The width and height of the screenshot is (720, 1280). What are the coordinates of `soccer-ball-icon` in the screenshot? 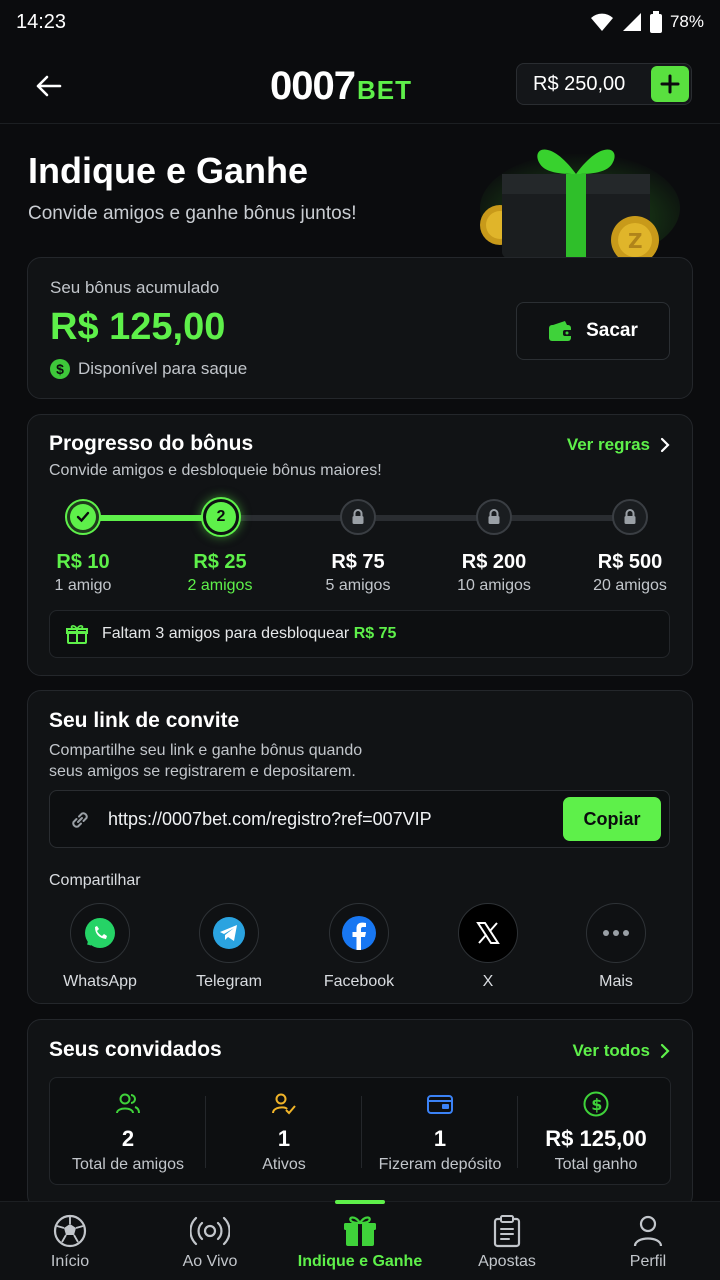 It's located at (70, 1231).